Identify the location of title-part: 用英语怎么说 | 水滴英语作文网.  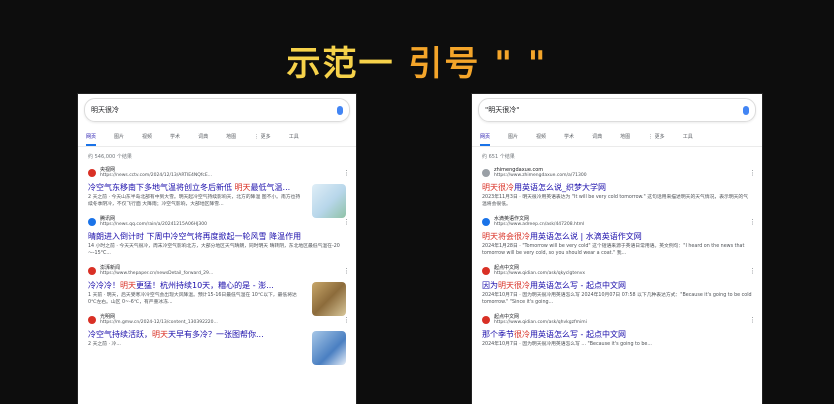
(586, 236).